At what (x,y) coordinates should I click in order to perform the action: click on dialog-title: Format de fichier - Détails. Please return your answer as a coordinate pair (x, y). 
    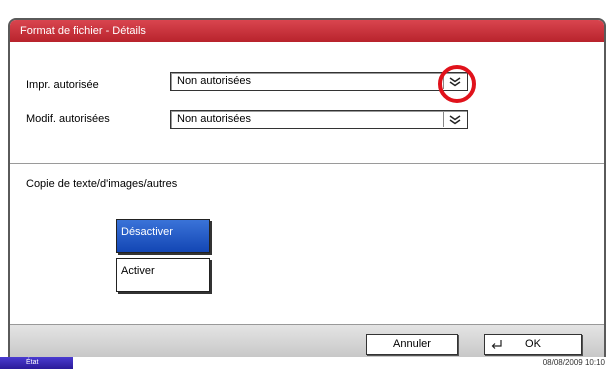
    Looking at the image, I should click on (307, 31).